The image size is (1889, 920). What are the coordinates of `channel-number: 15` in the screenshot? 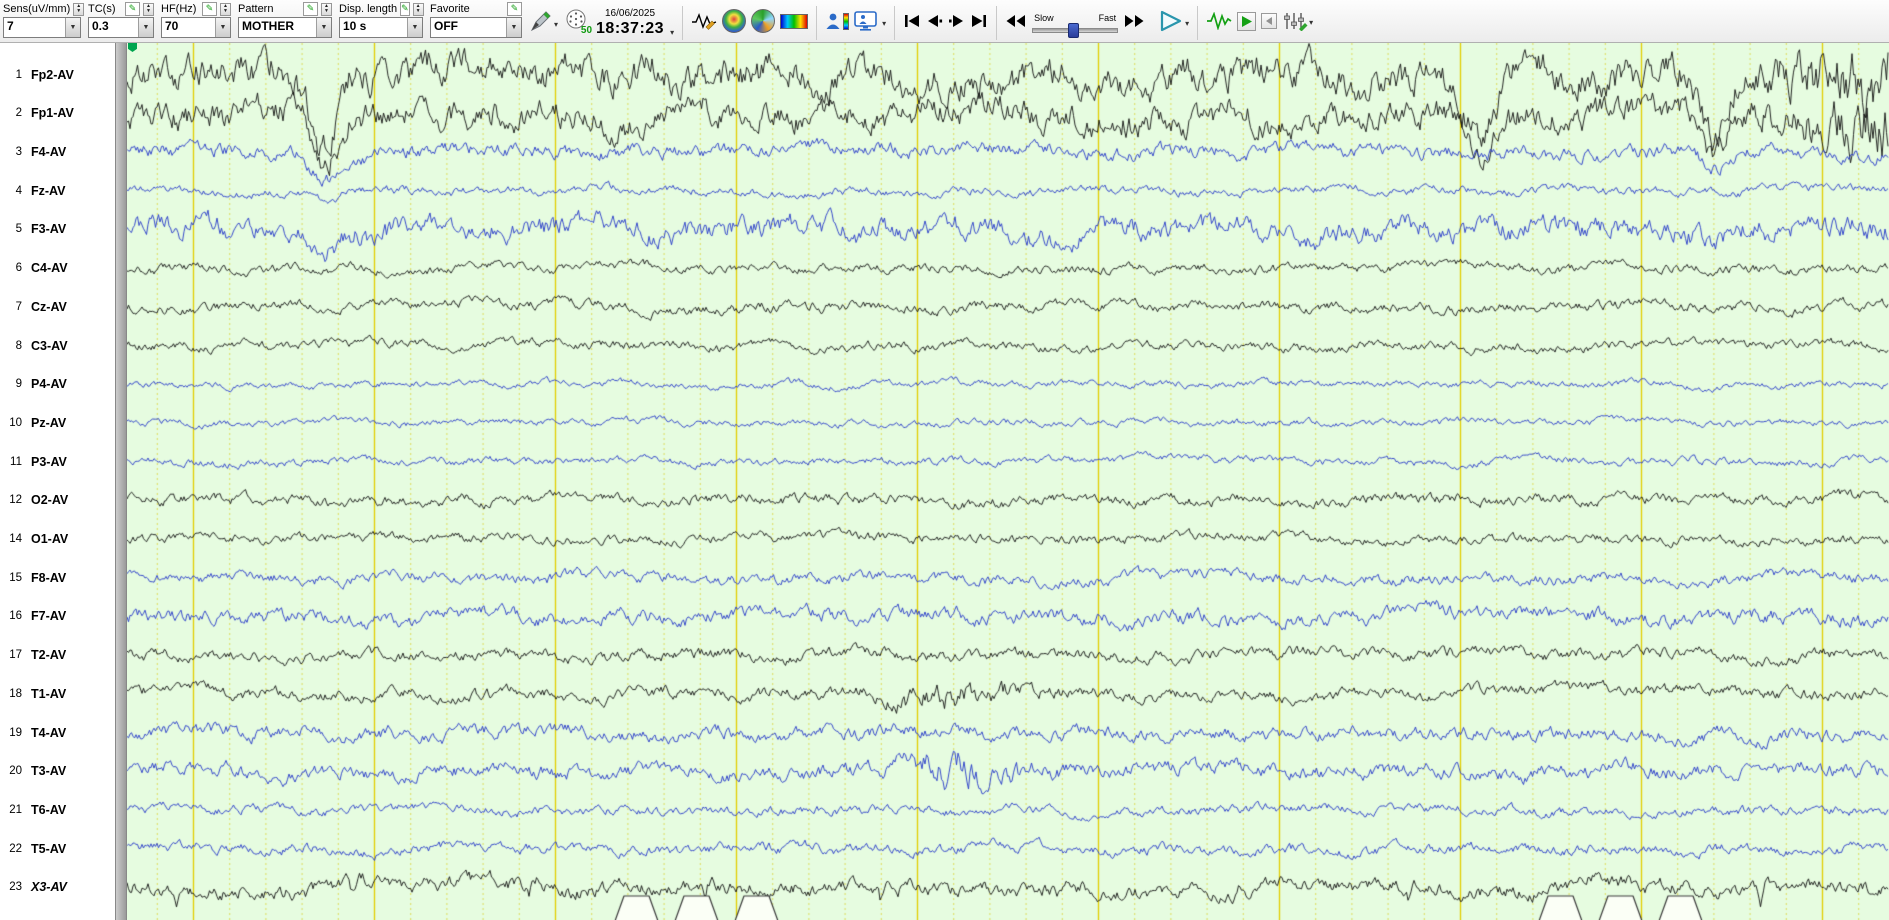 It's located at (15, 577).